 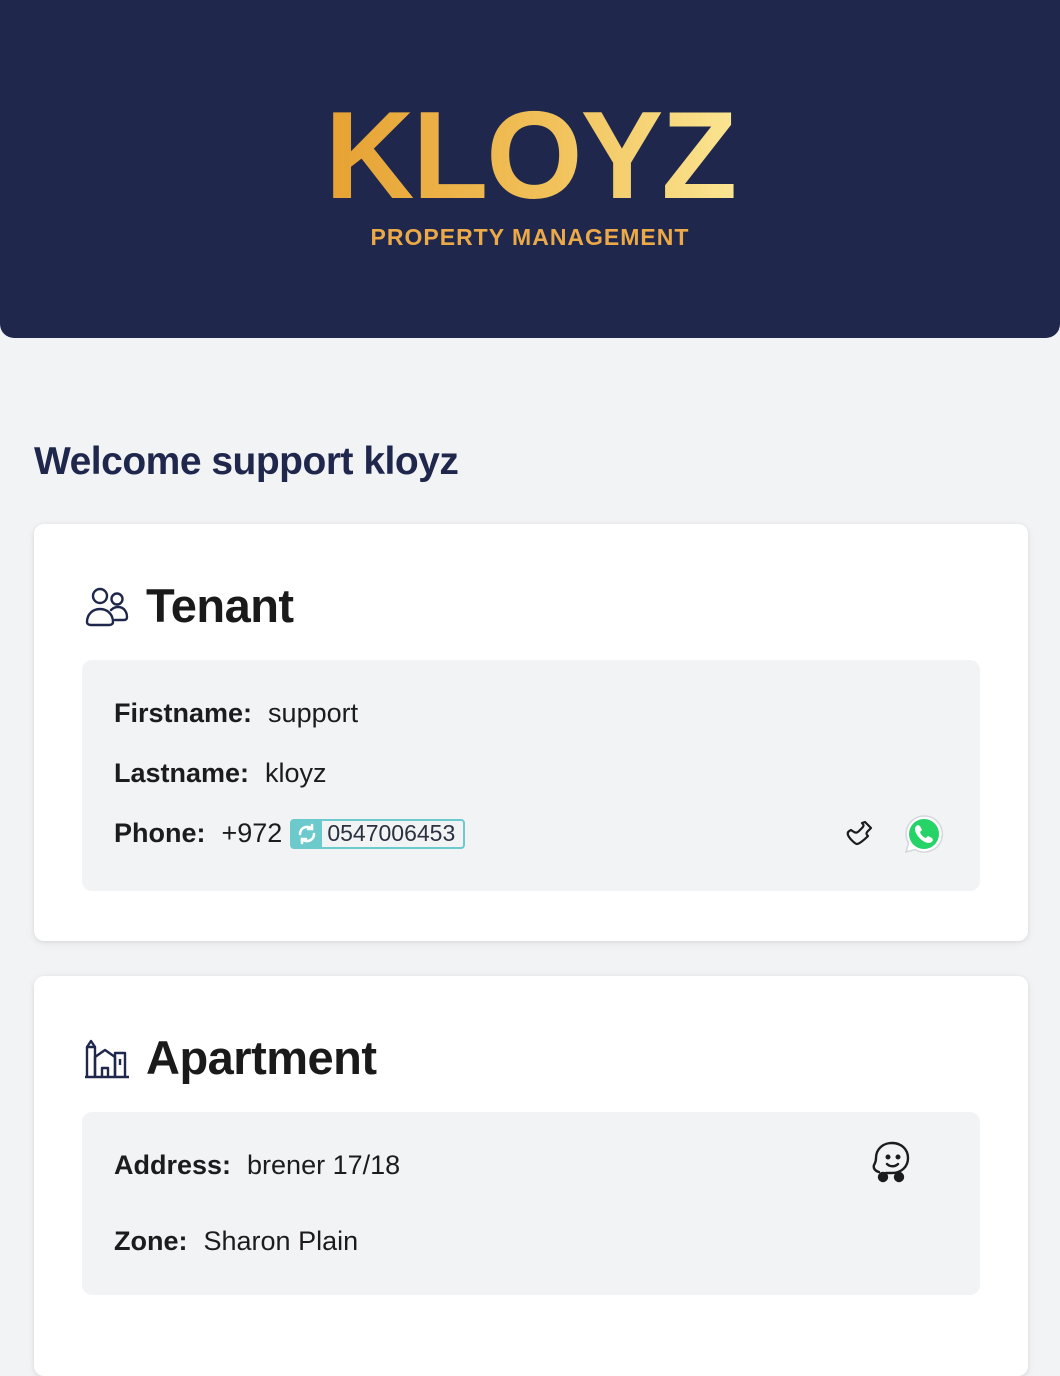 What do you see at coordinates (307, 833) in the screenshot?
I see `sync-icon` at bounding box center [307, 833].